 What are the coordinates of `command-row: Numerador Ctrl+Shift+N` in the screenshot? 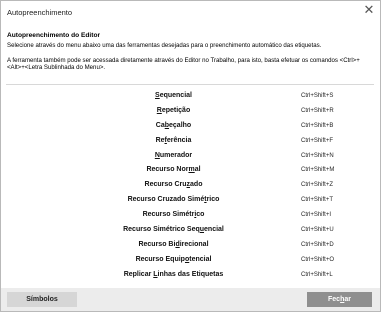 It's located at (190, 156).